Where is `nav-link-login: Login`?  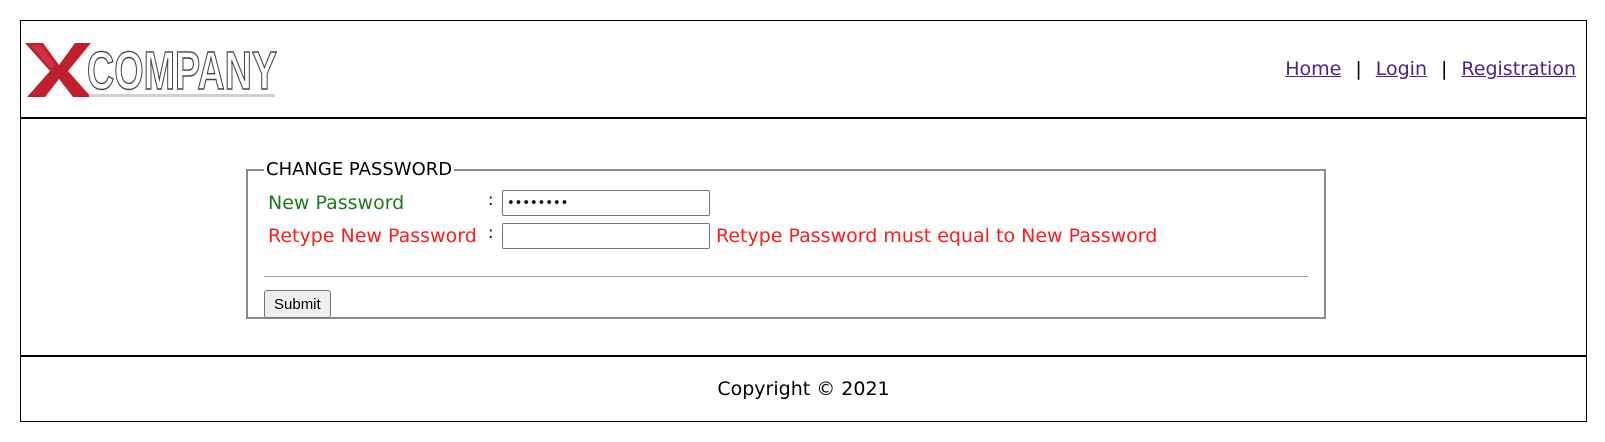 nav-link-login: Login is located at coordinates (1401, 69).